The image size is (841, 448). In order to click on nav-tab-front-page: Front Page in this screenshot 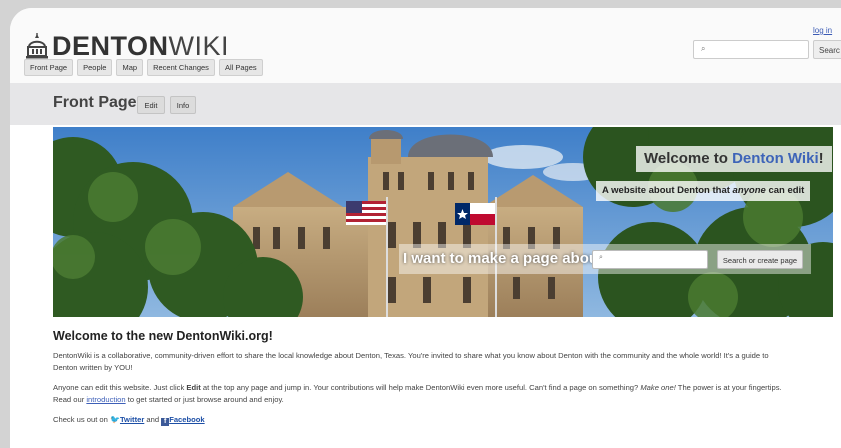, I will do `click(49, 67)`.